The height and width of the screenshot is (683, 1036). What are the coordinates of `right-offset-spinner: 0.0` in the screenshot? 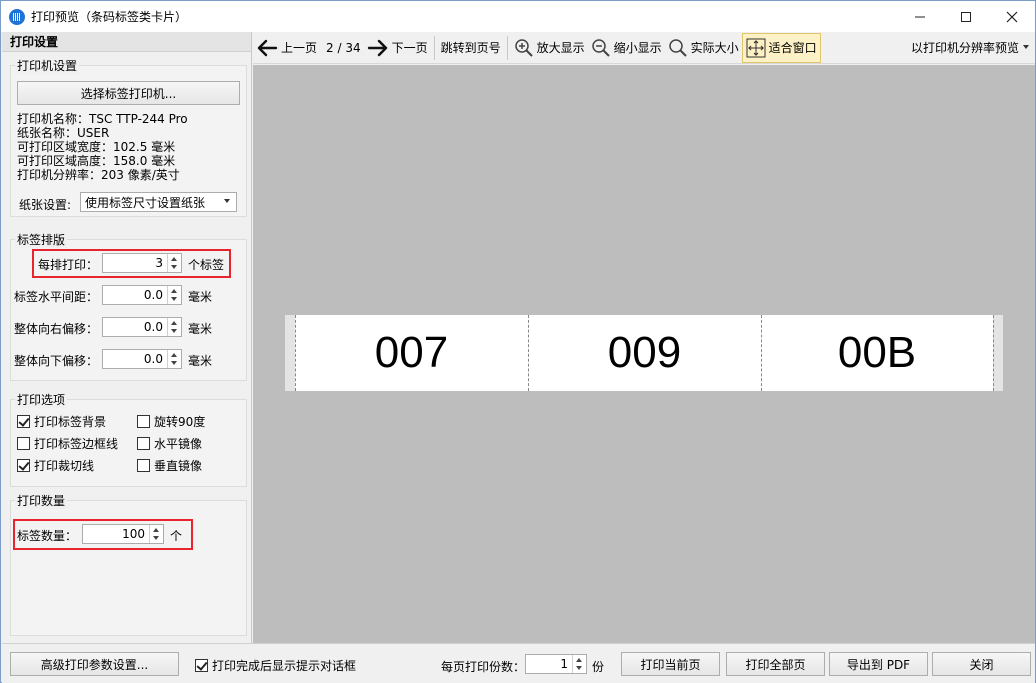 It's located at (142, 327).